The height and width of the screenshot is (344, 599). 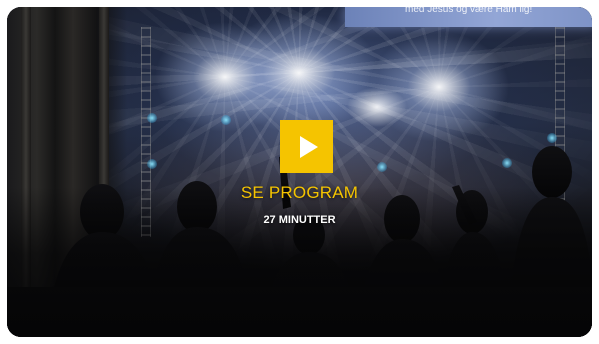 I want to click on play-button, so click(x=306, y=146).